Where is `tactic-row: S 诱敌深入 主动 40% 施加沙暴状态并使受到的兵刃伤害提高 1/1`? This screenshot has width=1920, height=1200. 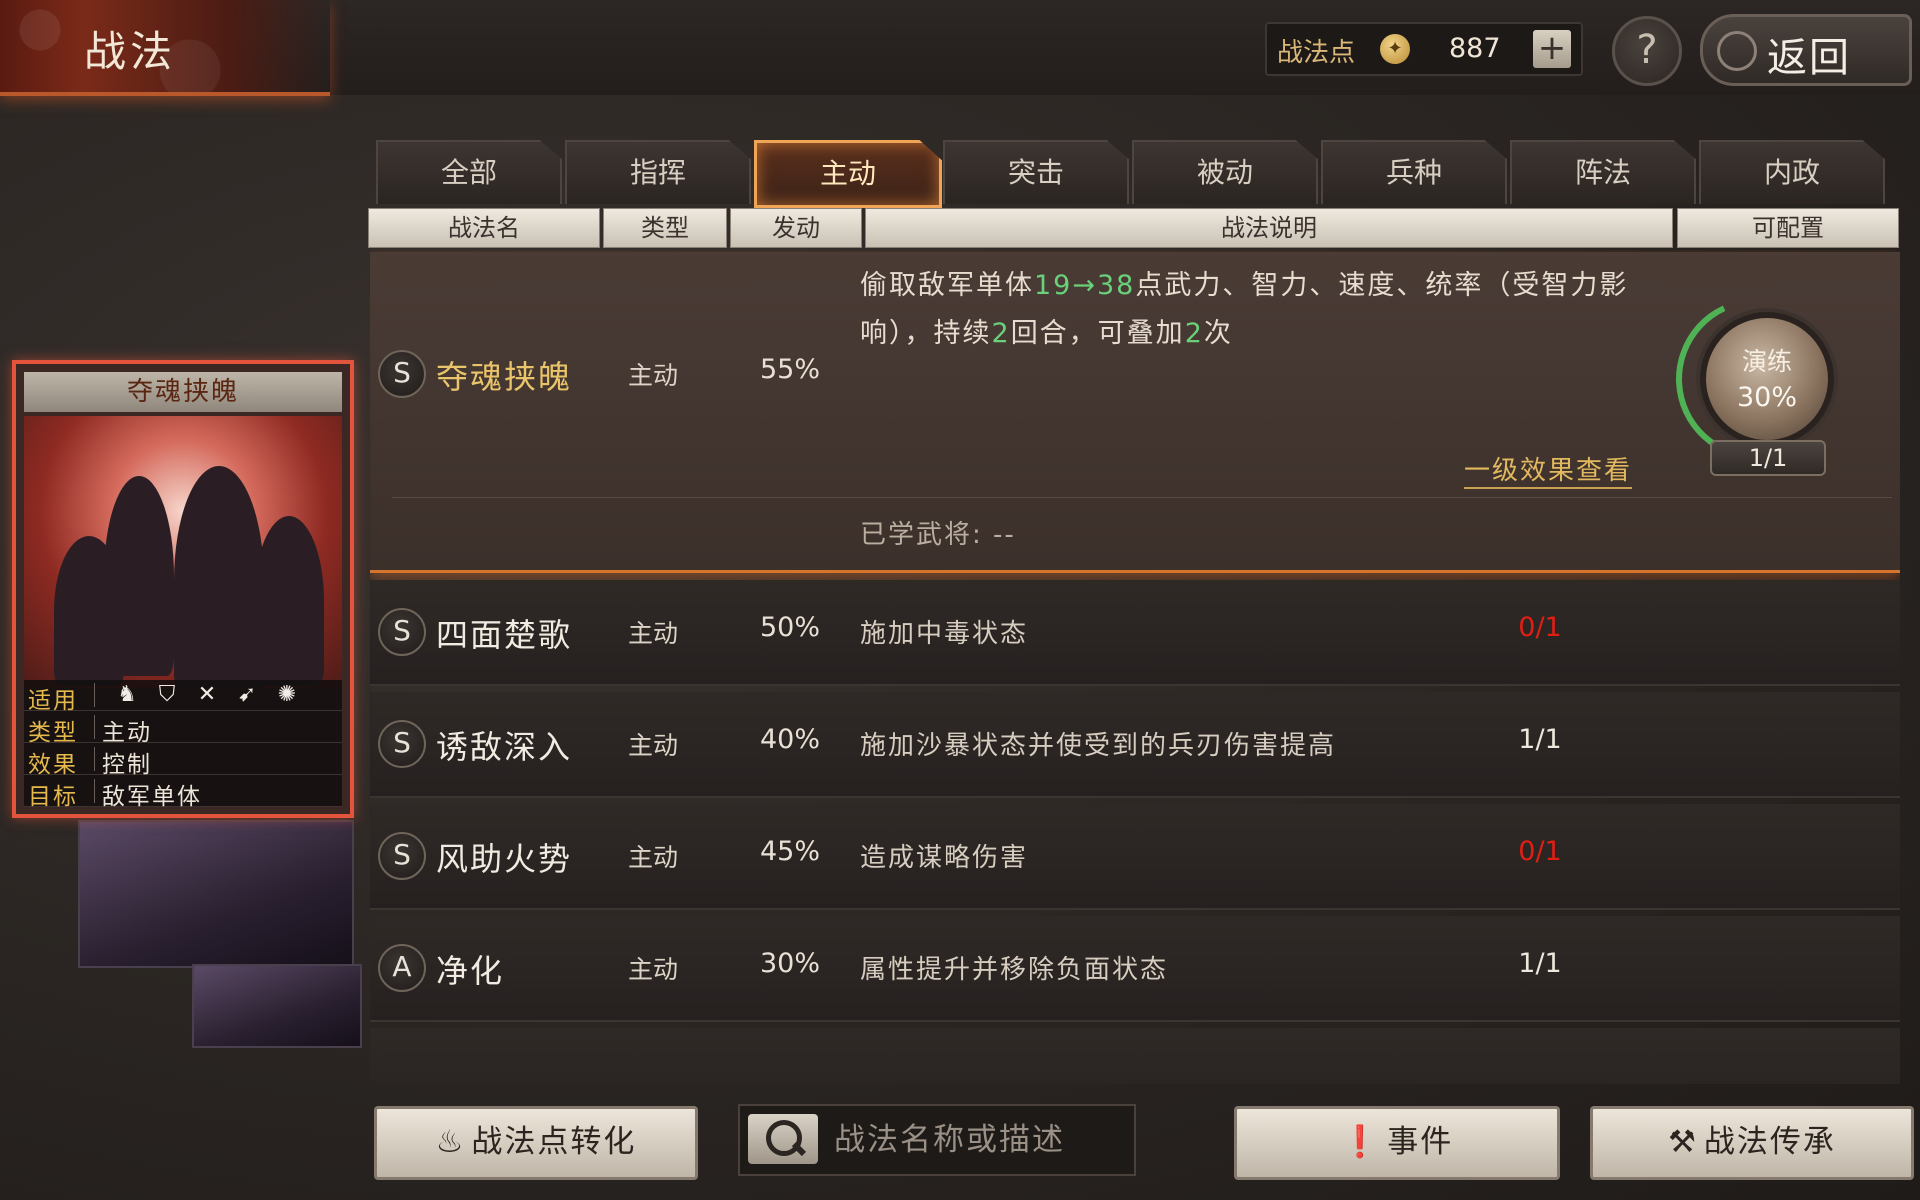 tactic-row: S 诱敌深入 主动 40% 施加沙暴状态并使受到的兵刃伤害提高 1/1 is located at coordinates (1135, 745).